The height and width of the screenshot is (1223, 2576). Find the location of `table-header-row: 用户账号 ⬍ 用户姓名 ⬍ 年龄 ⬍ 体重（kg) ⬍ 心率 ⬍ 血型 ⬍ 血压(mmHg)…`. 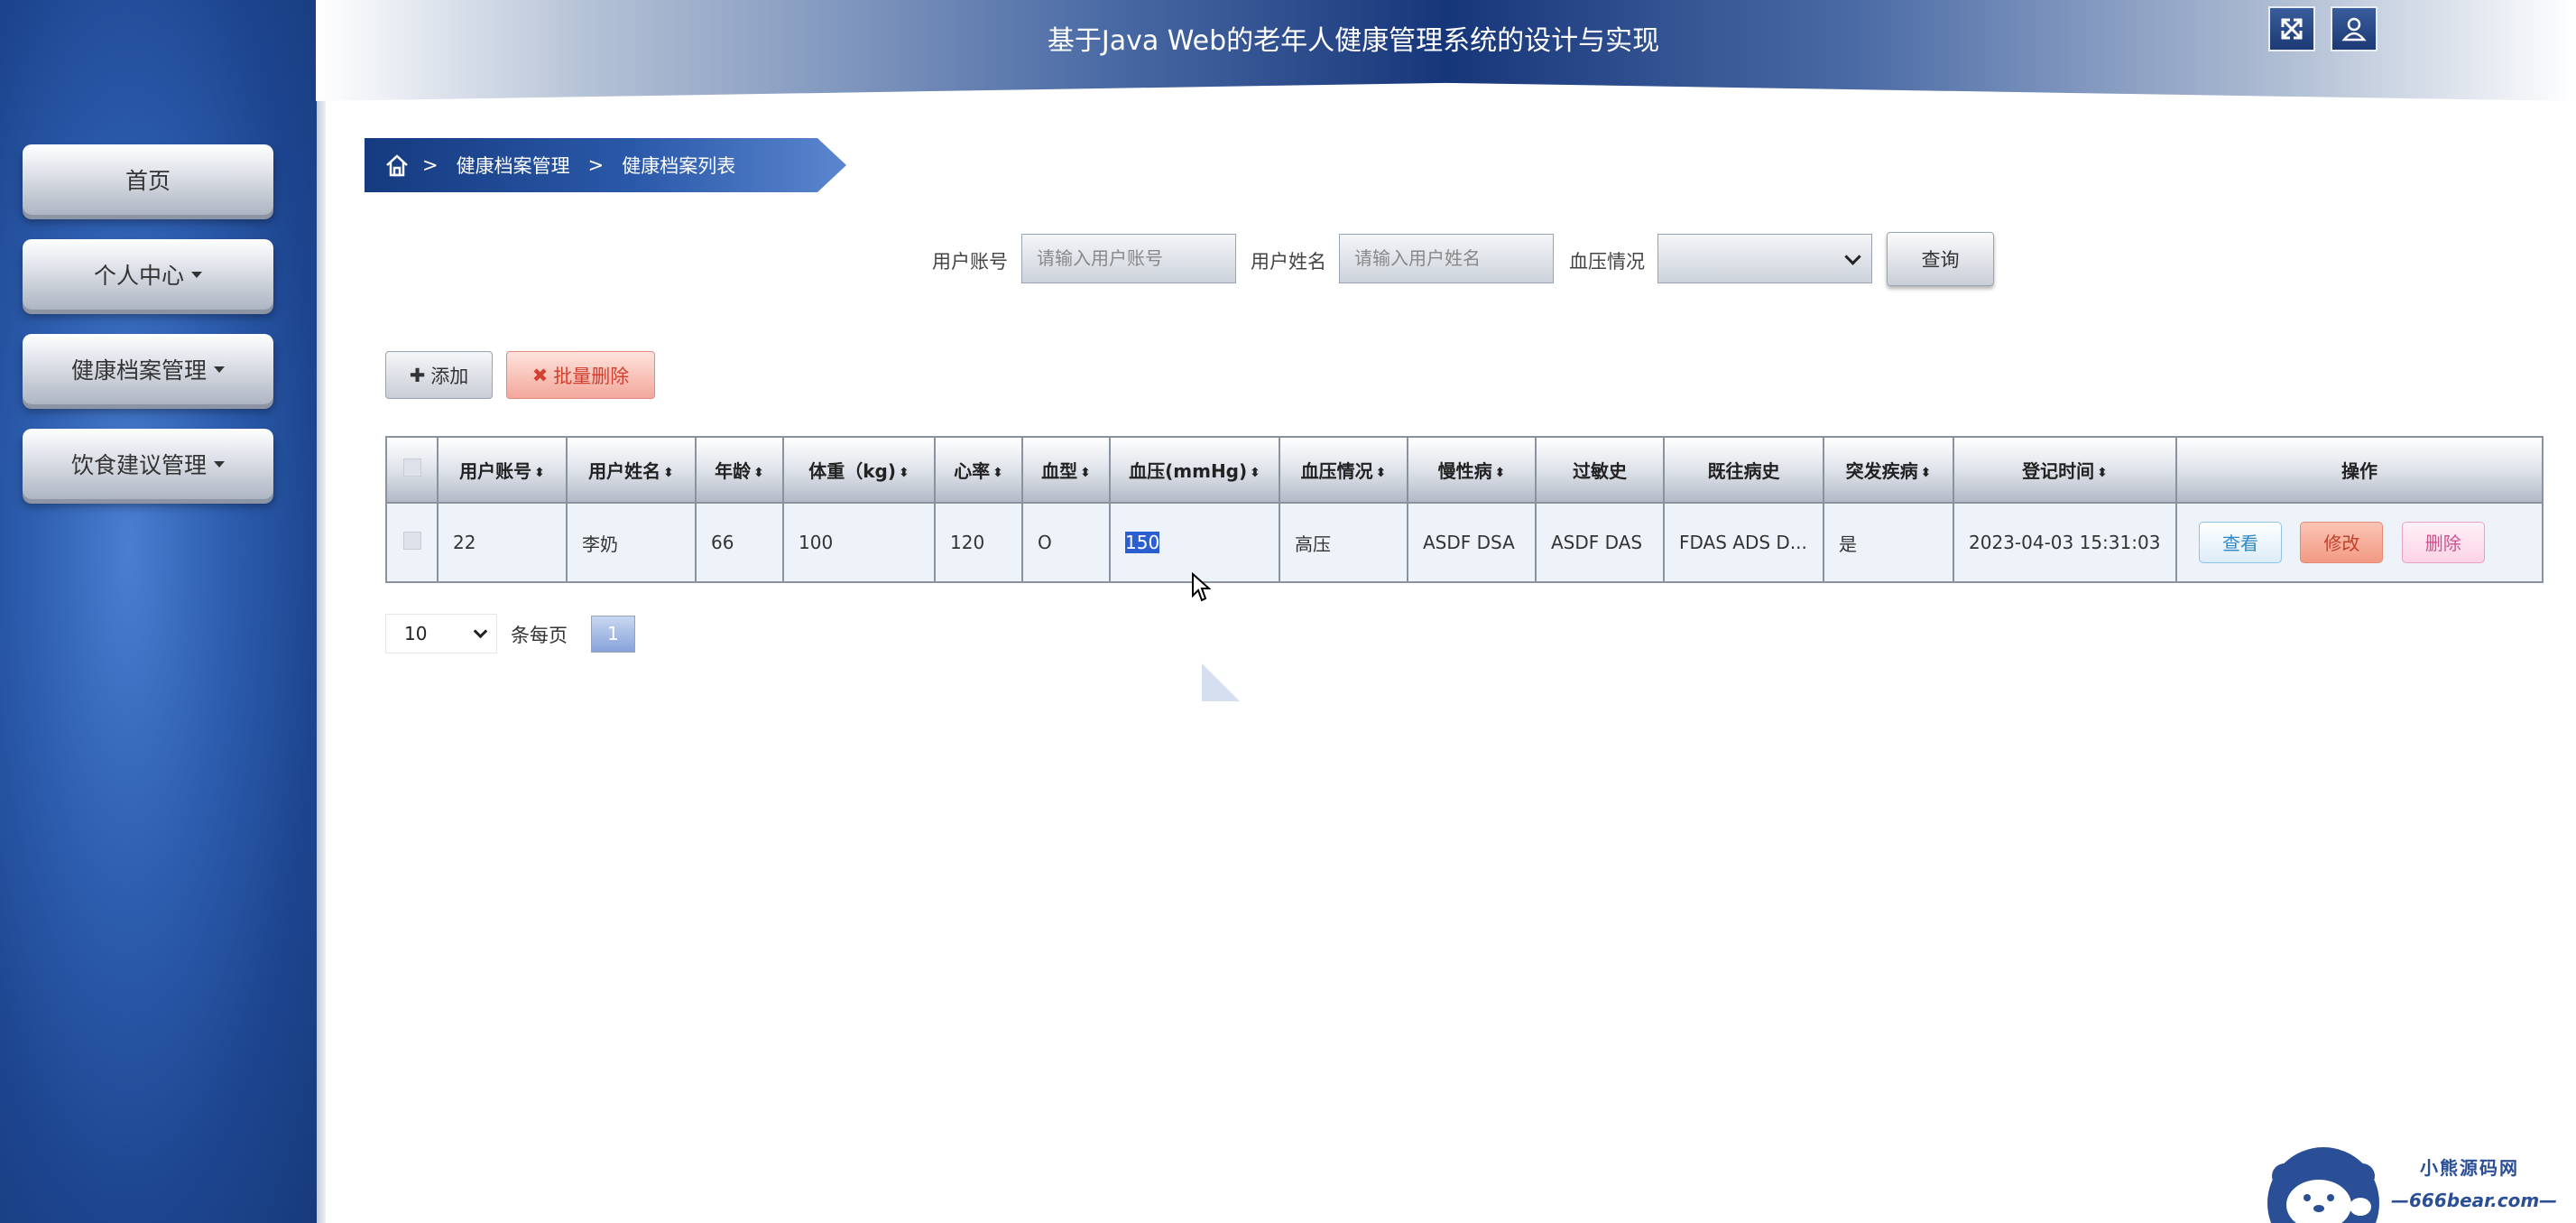

table-header-row: 用户账号 ⬍ 用户姓名 ⬍ 年龄 ⬍ 体重（kg) ⬍ 心率 ⬍ 血型 ⬍ 血压(mmHg)… is located at coordinates (1464, 470).